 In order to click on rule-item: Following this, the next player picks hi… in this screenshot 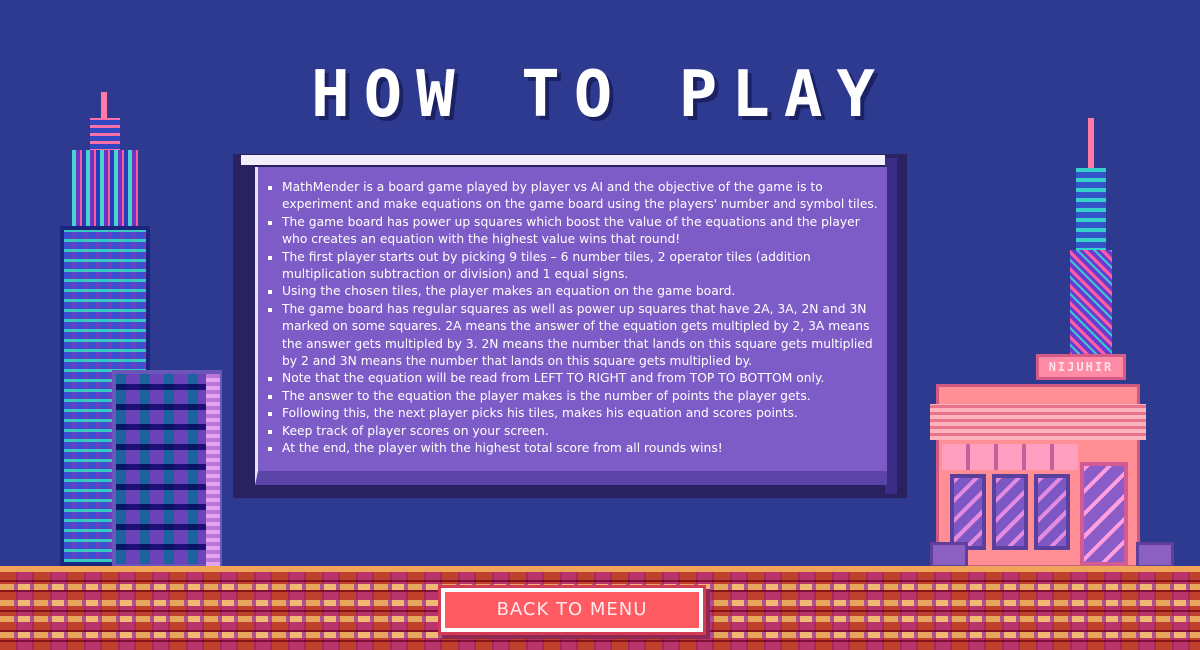, I will do `click(574, 413)`.